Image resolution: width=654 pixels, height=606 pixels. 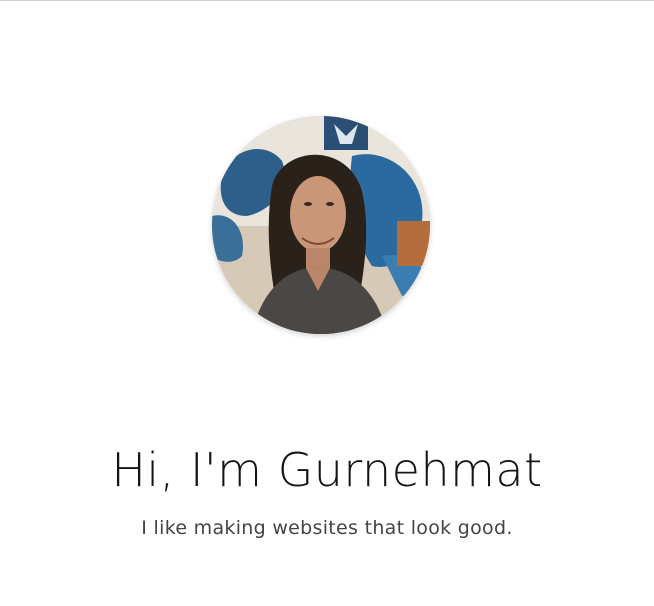 I want to click on profile-avatar, so click(x=321, y=225).